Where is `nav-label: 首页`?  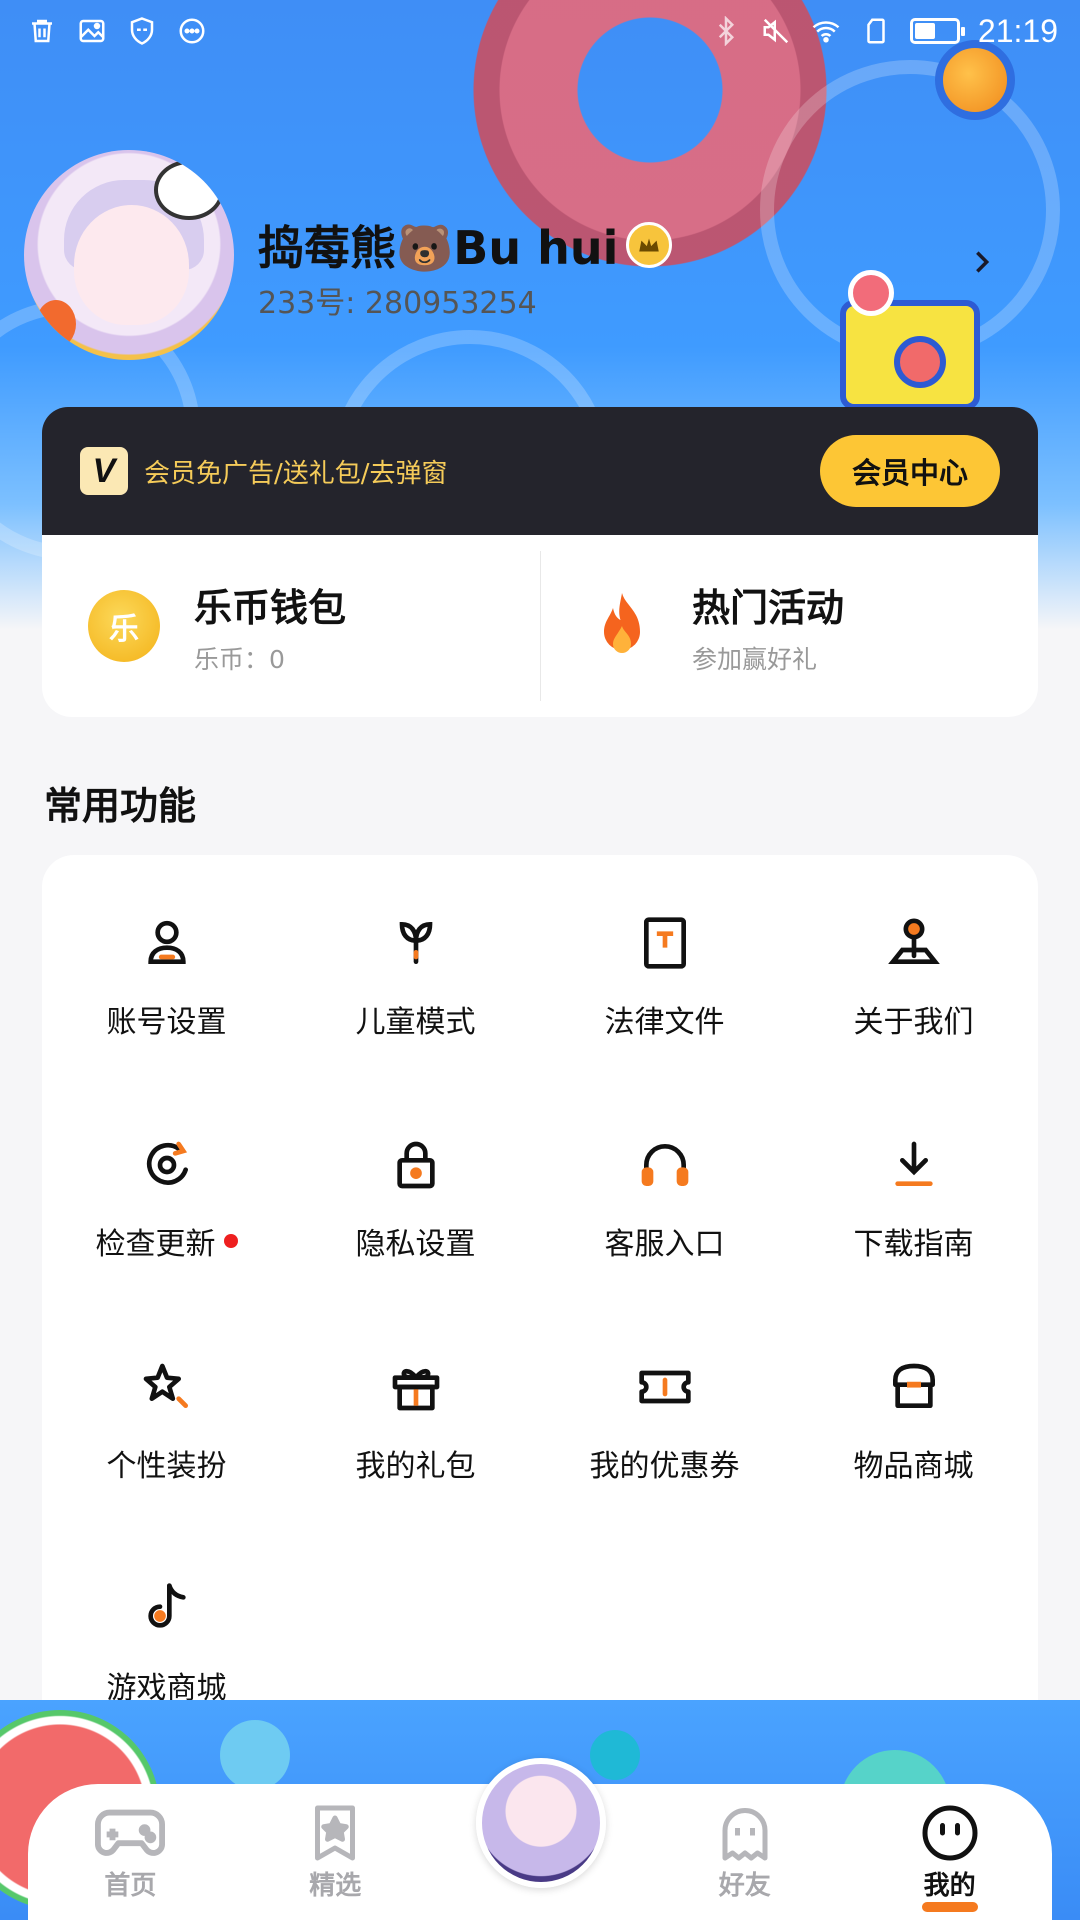 nav-label: 首页 is located at coordinates (130, 1885).